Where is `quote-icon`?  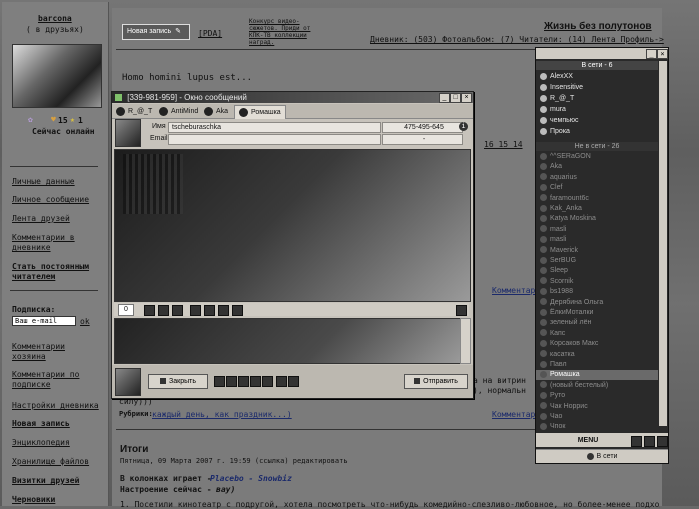 quote-icon is located at coordinates (219, 381).